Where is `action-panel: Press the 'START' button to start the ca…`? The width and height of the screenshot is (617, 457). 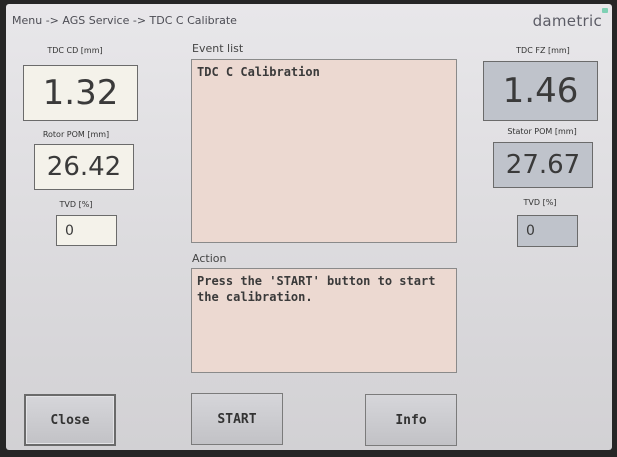 action-panel: Press the 'START' button to start the ca… is located at coordinates (324, 320).